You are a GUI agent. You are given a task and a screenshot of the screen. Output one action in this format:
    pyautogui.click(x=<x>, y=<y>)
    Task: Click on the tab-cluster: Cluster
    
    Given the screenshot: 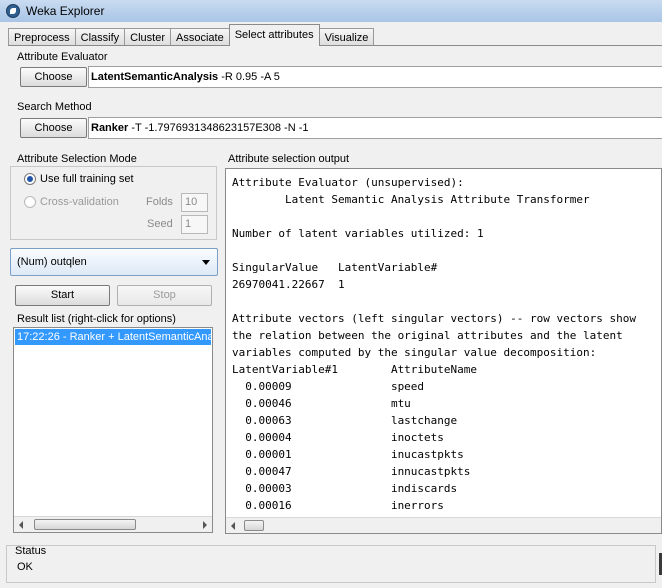 What is the action you would take?
    pyautogui.click(x=147, y=37)
    